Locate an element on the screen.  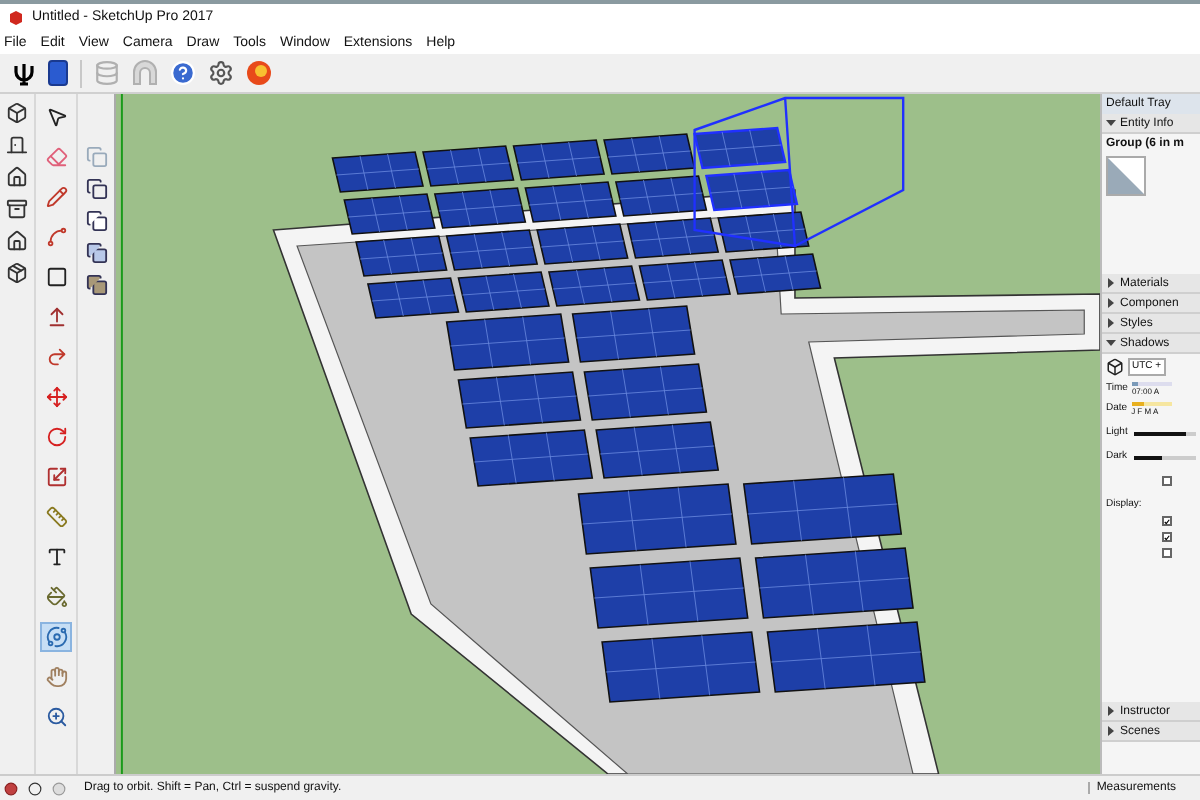
sphere-icon is located at coordinates (259, 73).